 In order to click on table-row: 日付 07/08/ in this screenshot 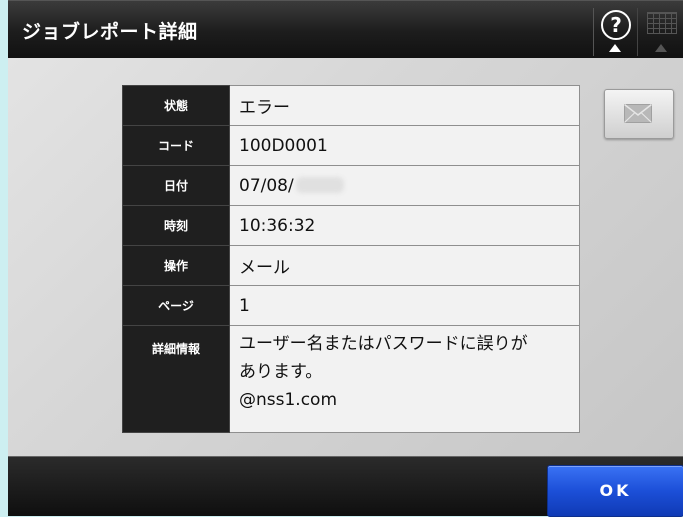, I will do `click(351, 185)`.